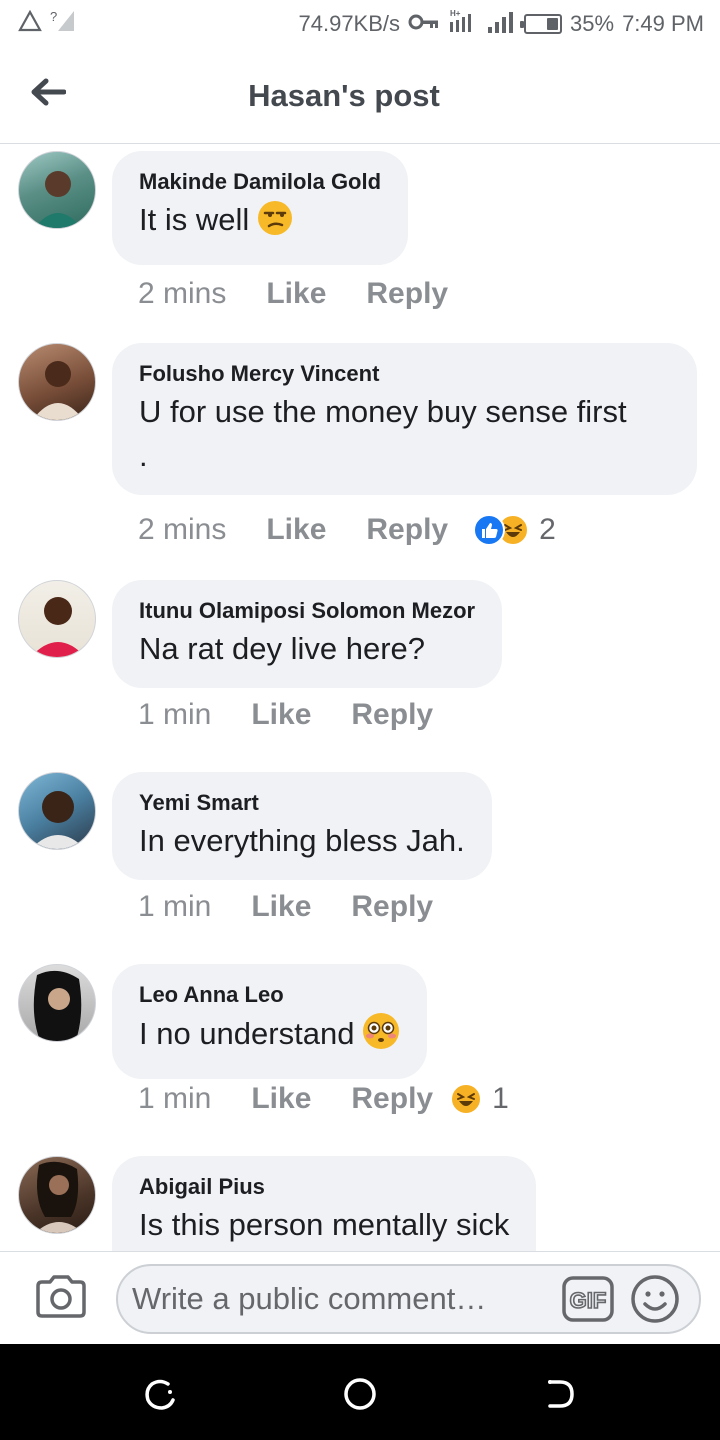  I want to click on vpn-key-icon, so click(424, 24).